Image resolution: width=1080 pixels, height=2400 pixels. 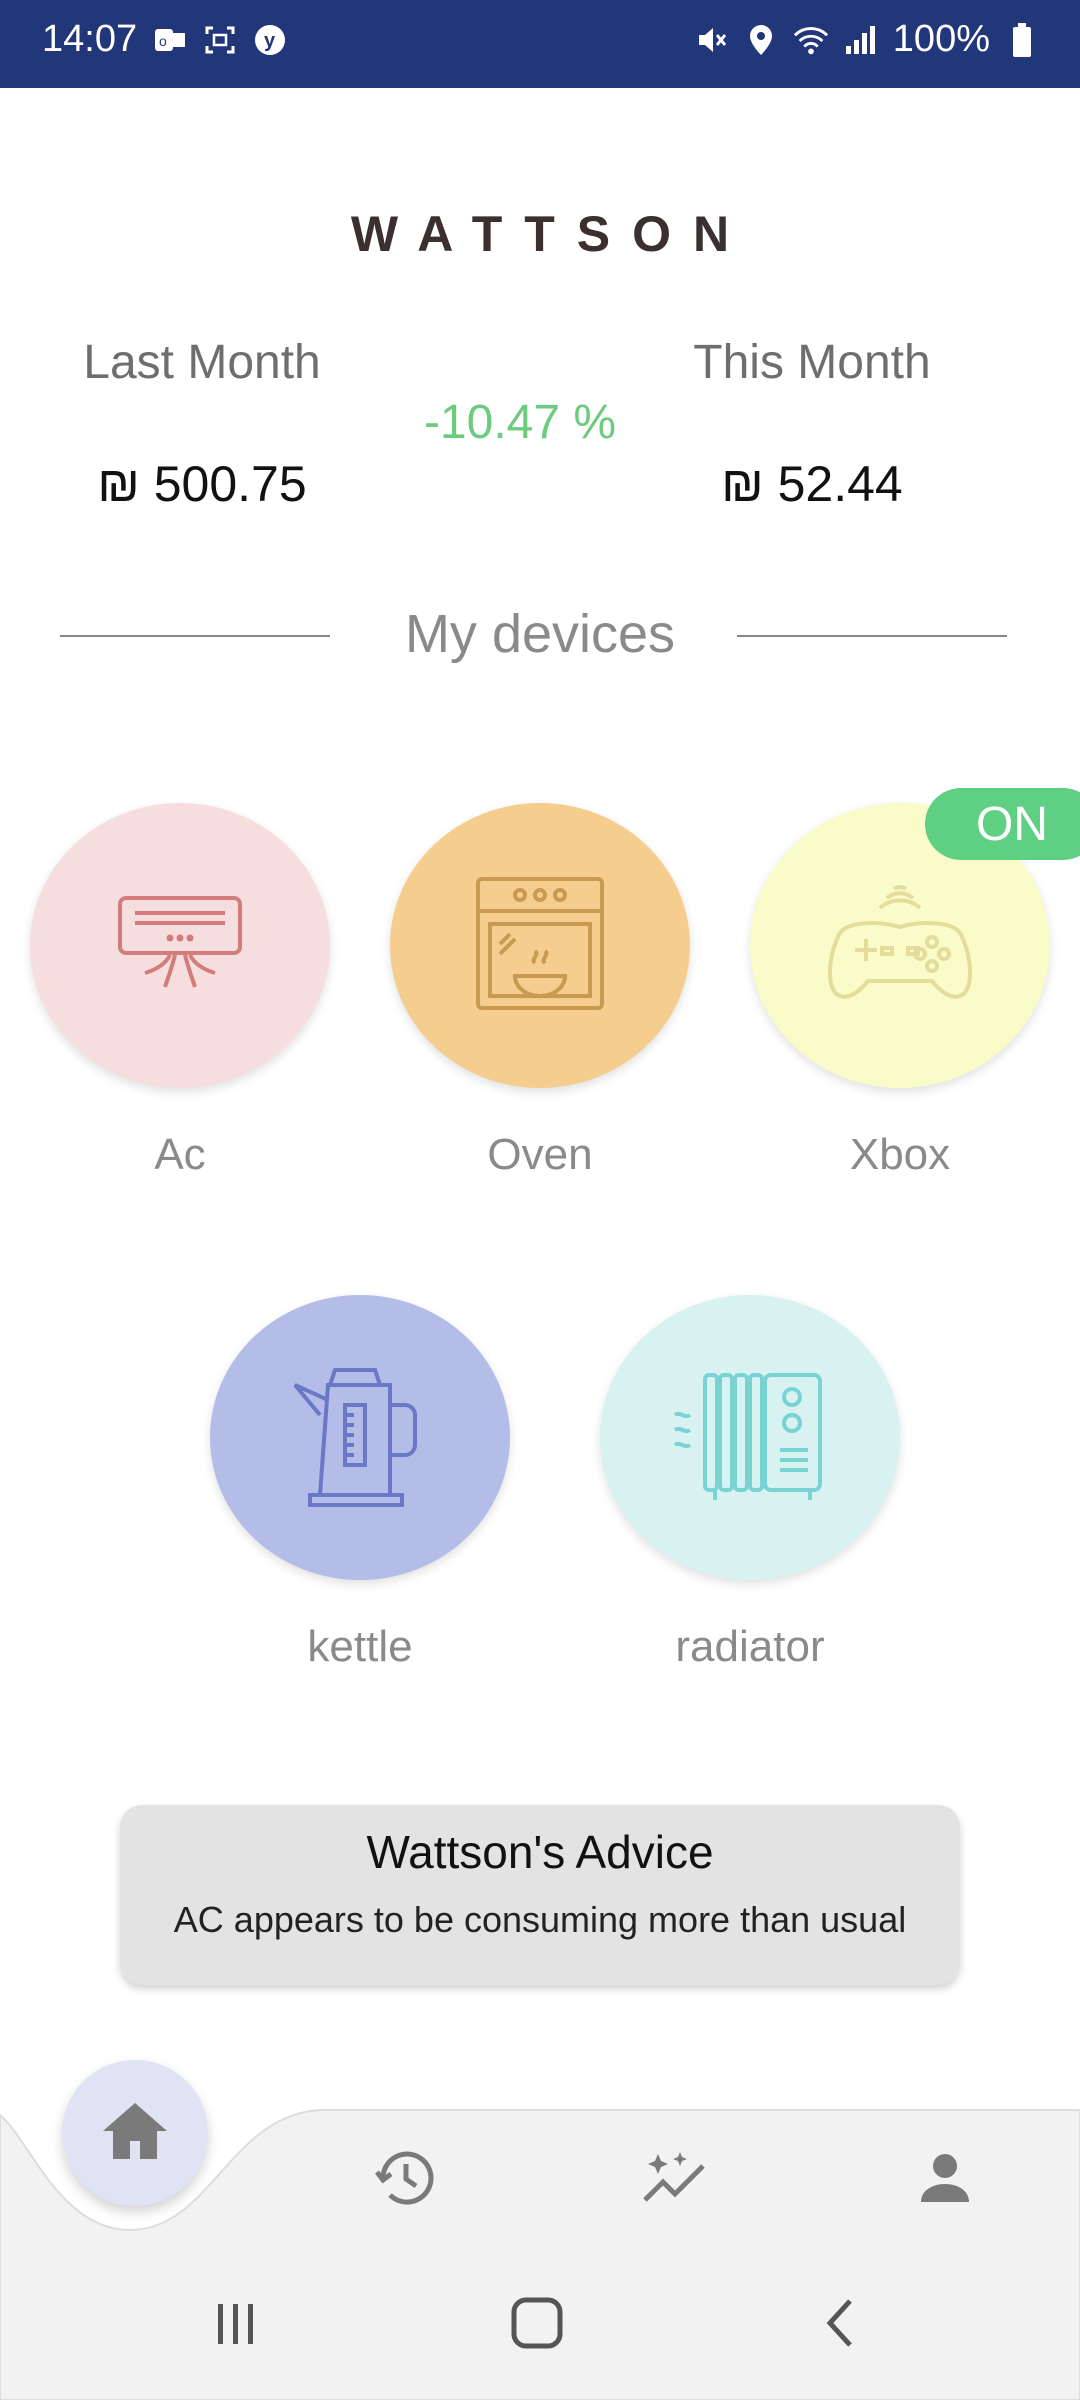 I want to click on device-ac, so click(x=180, y=945).